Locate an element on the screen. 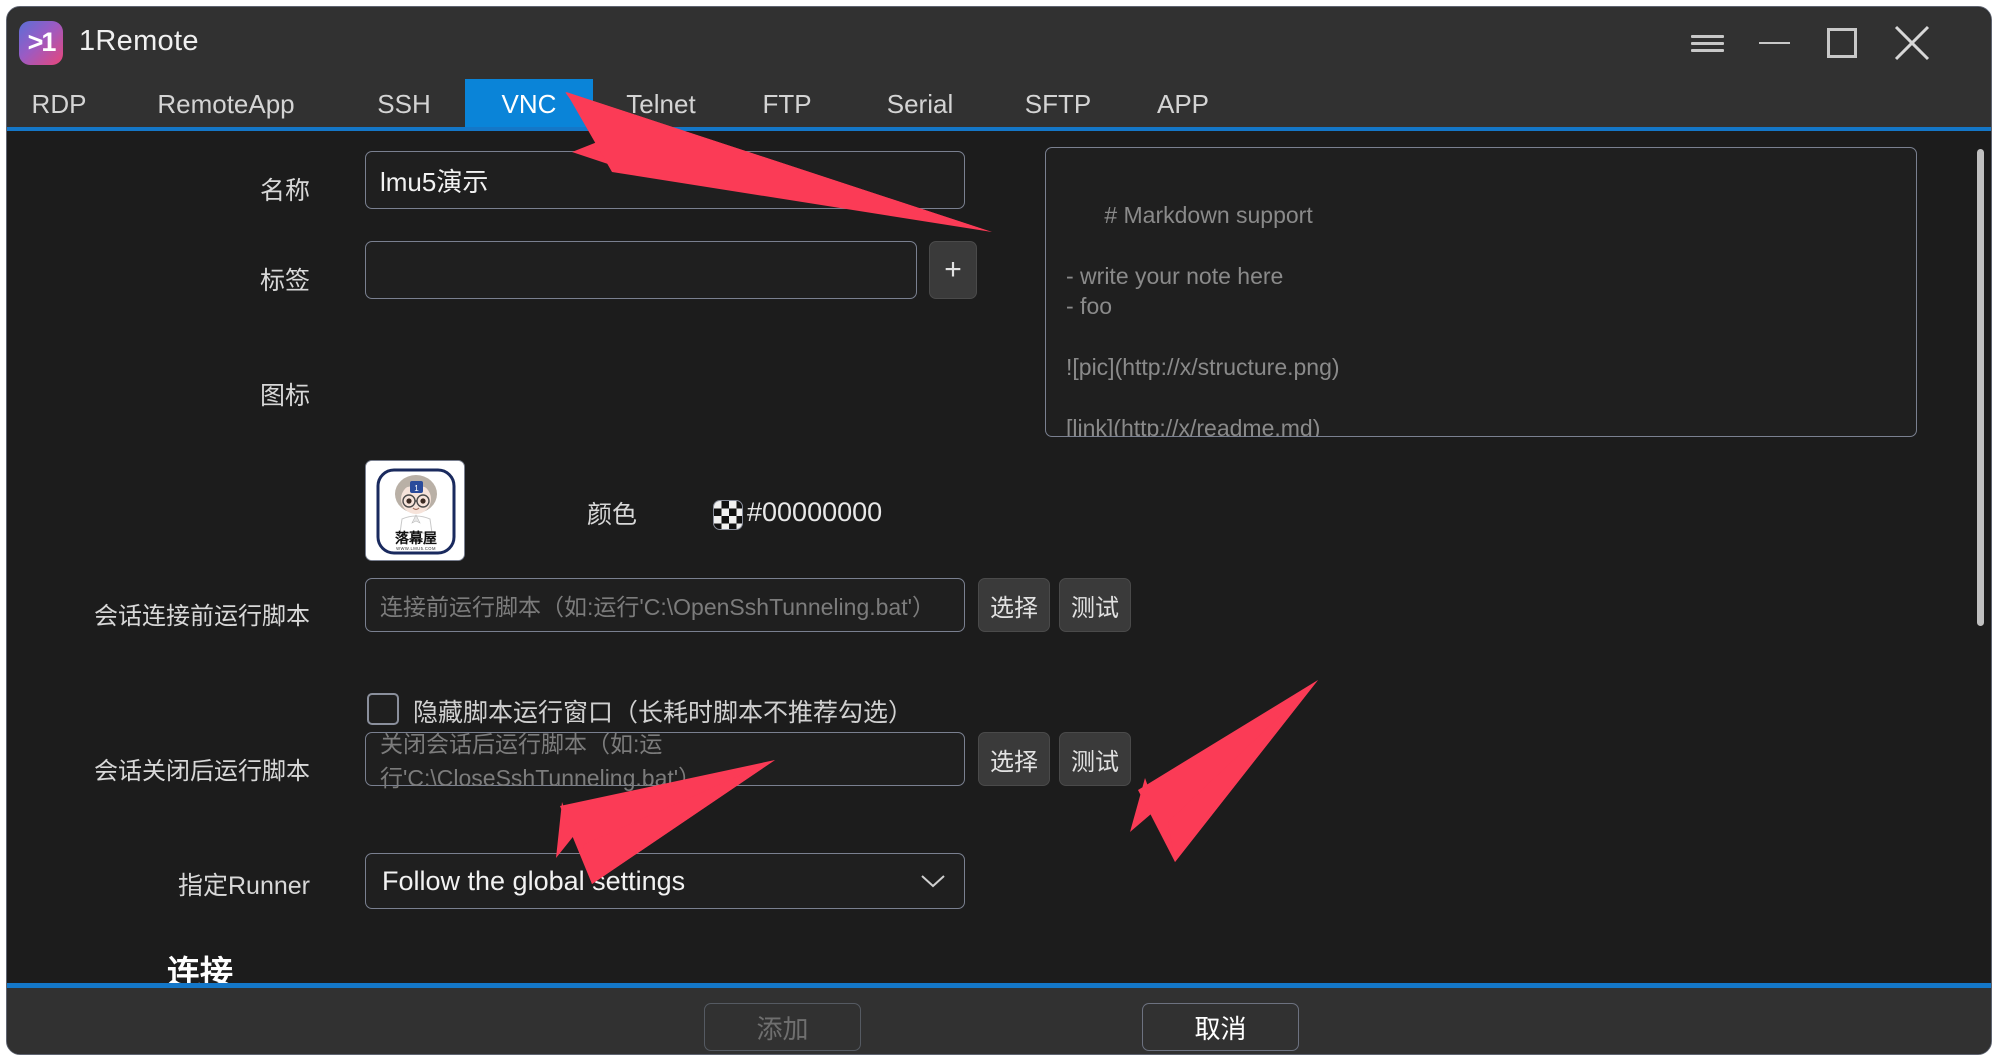  name-input-value: lmu5演示 is located at coordinates (434, 181).